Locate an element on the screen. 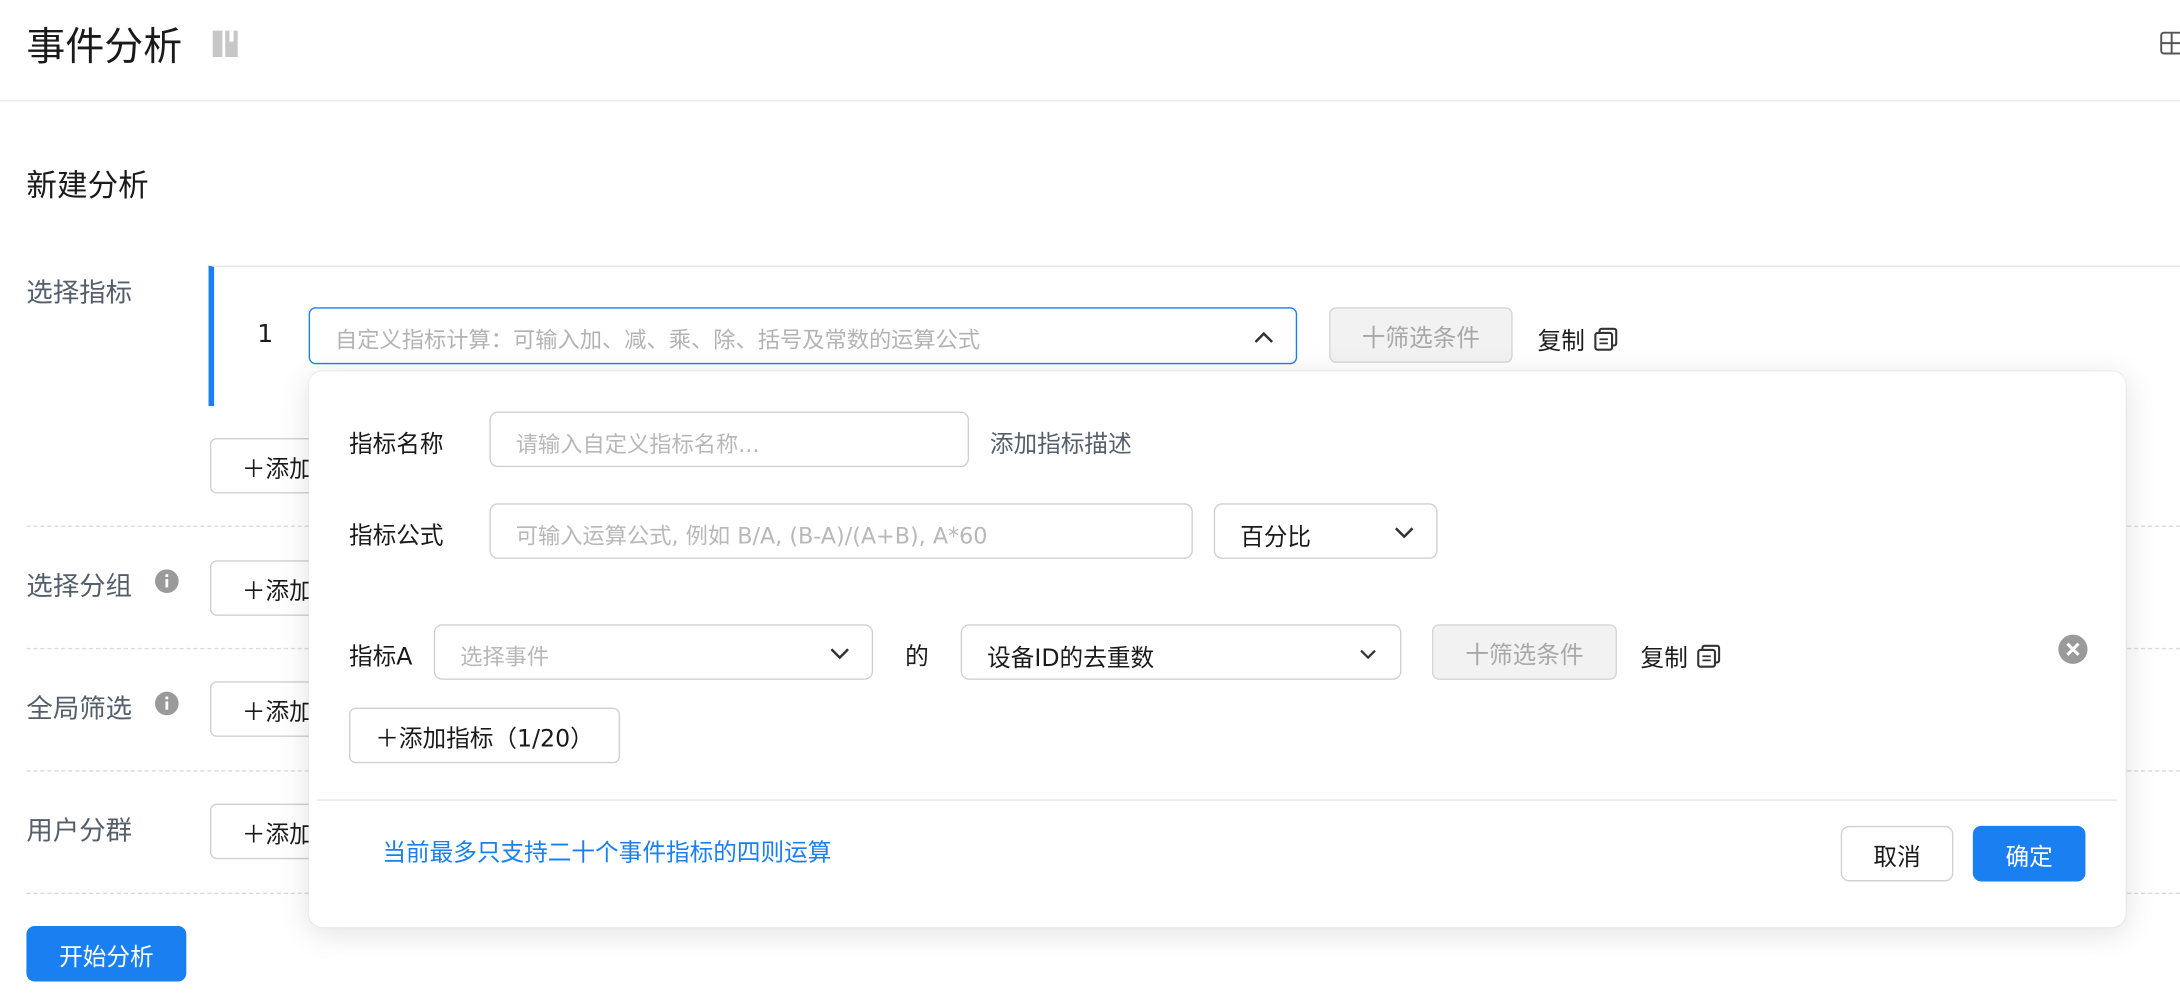  formula-input: 自定义指标计算：可输入加、减、乘、除、括号及常数的运算公式 is located at coordinates (803, 336).